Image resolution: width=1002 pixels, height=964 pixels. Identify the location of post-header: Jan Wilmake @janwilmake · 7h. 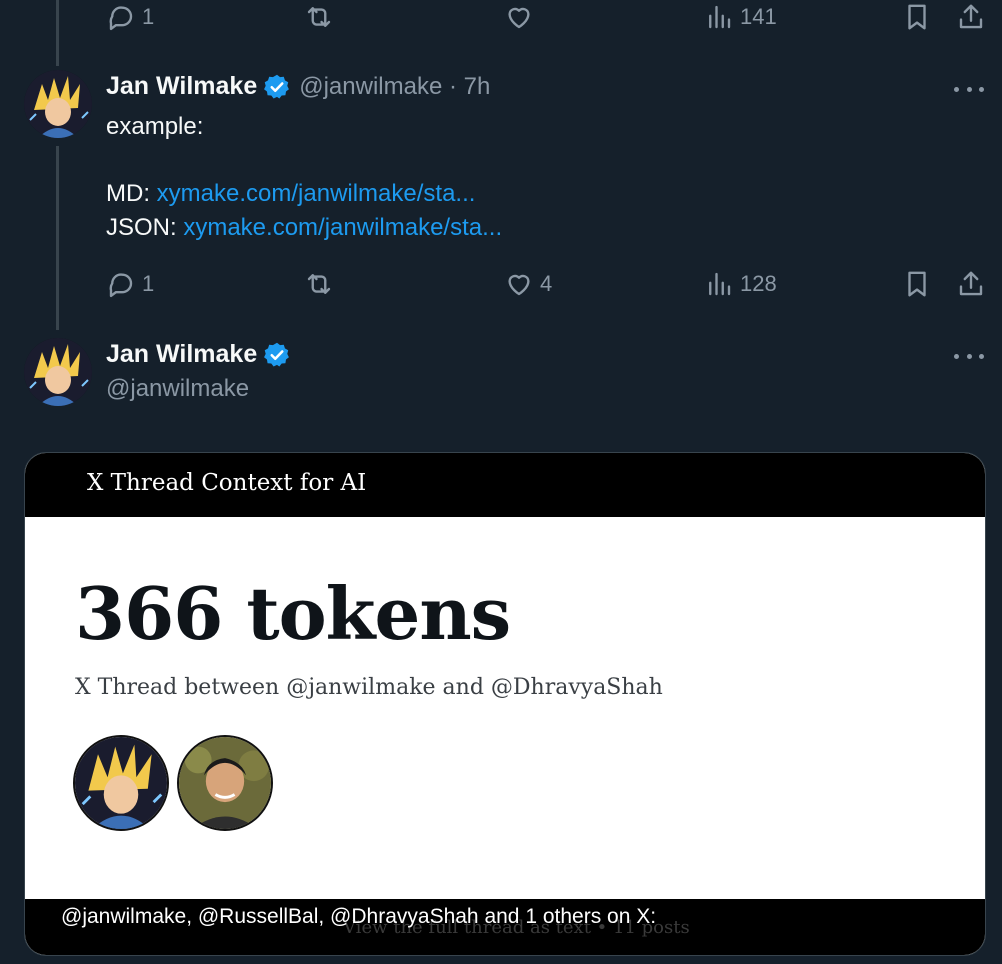
(298, 86).